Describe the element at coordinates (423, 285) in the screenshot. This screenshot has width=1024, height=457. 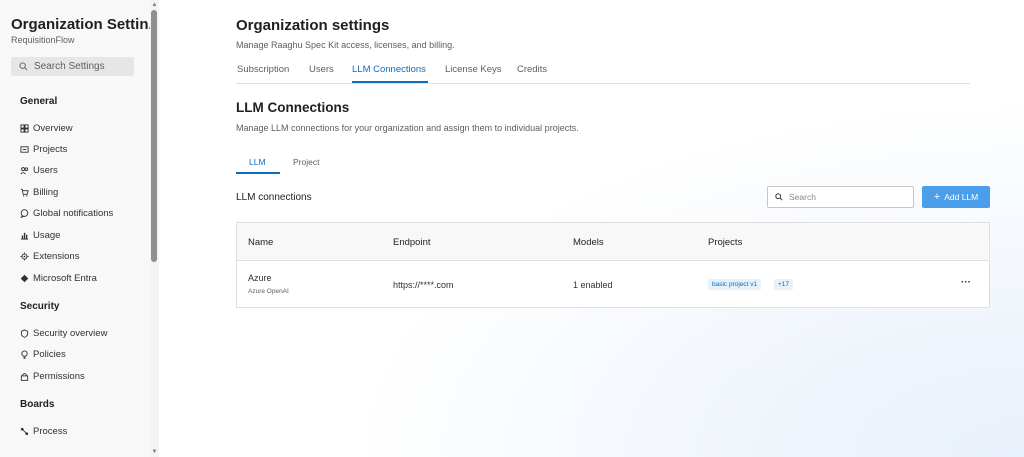
I see `connection-endpoint: https://****.com` at that location.